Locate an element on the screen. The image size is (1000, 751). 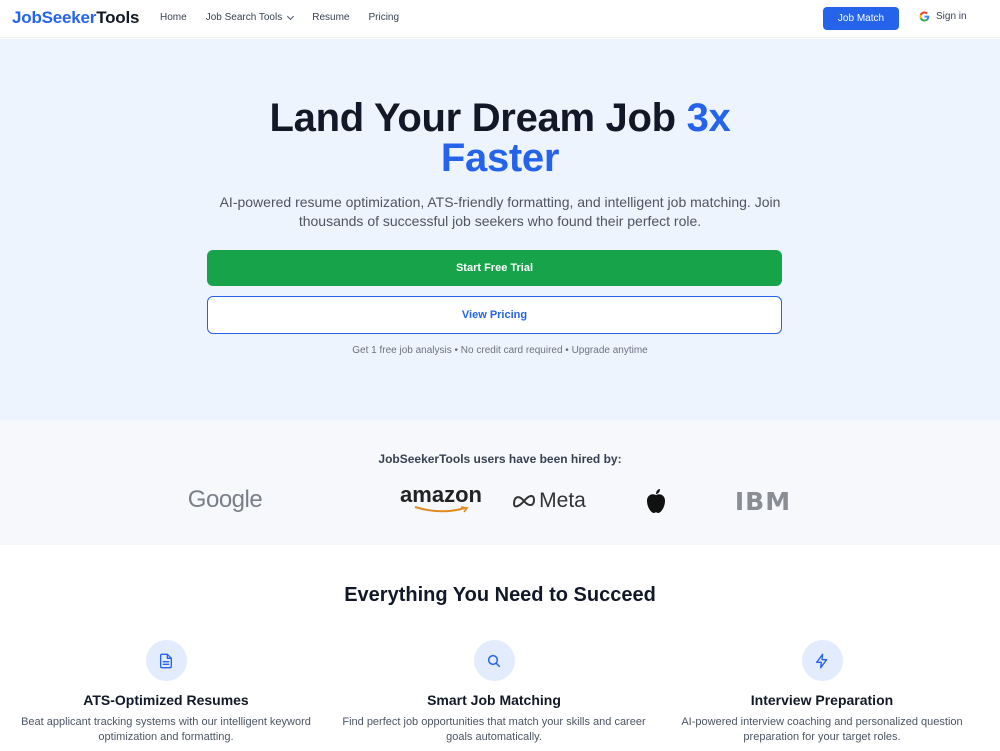
hero-title-main: Land Your Dream Job is located at coordinates (478, 118).